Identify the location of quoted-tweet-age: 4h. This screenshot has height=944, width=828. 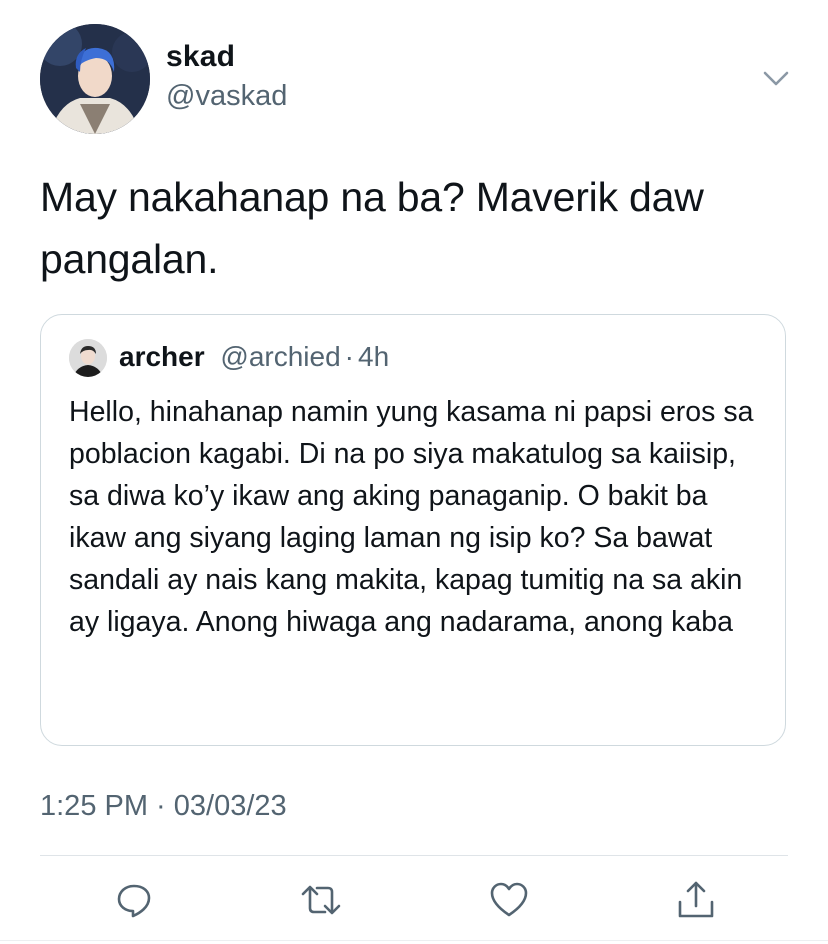
(373, 356).